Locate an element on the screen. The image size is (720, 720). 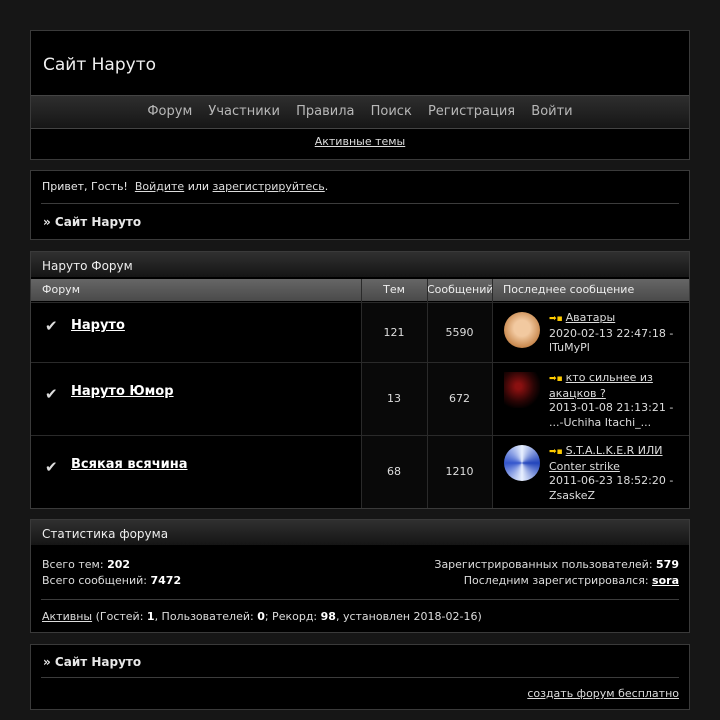
last-post: ➡▪ Аватары 2020-02-13 22:47:18 - lTuMyPl is located at coordinates (614, 333).